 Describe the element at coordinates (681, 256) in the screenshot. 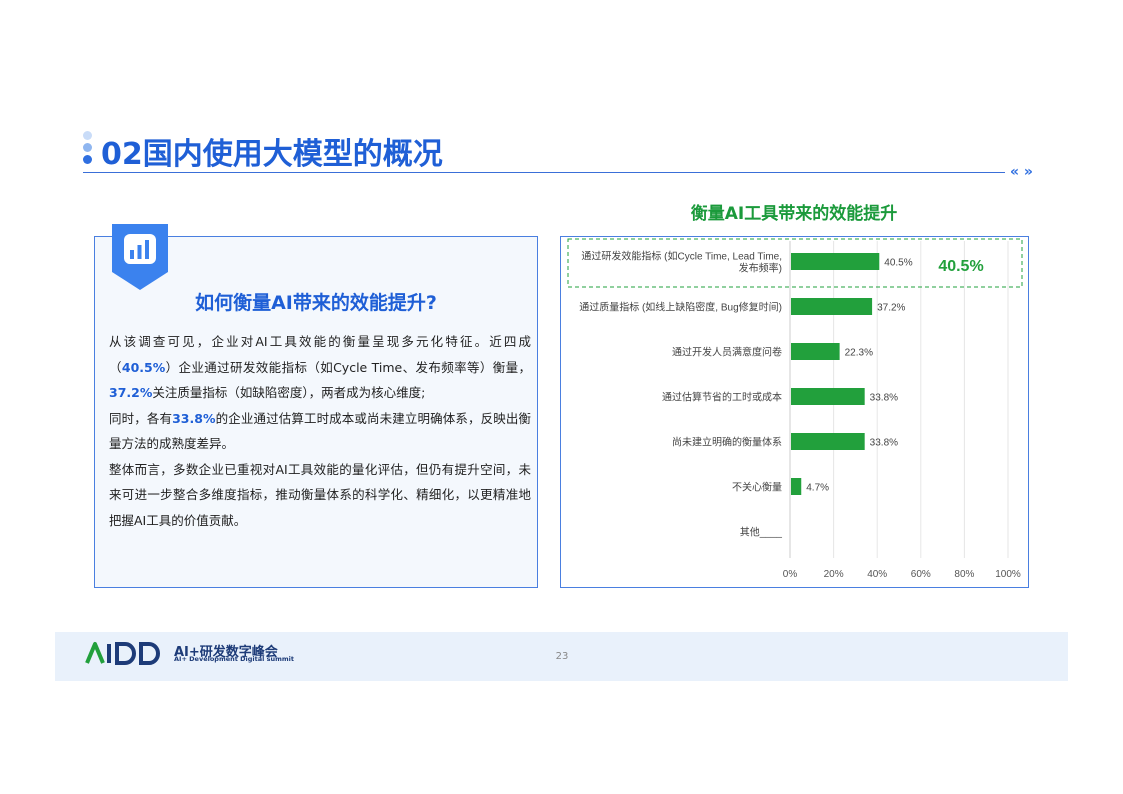

I see `category-label: 通过研发效能指标 (如Cycle Time, Lead Time,` at that location.